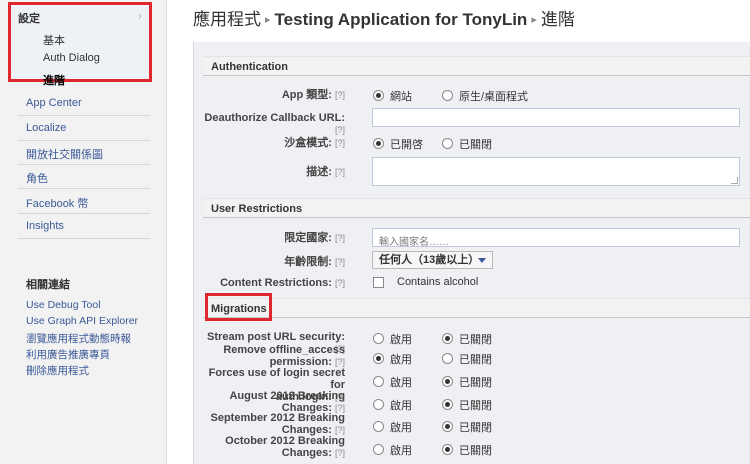  I want to click on october-2012-breaking-changes-label: October 2012 Breaking Changes: [?], so click(285, 447).